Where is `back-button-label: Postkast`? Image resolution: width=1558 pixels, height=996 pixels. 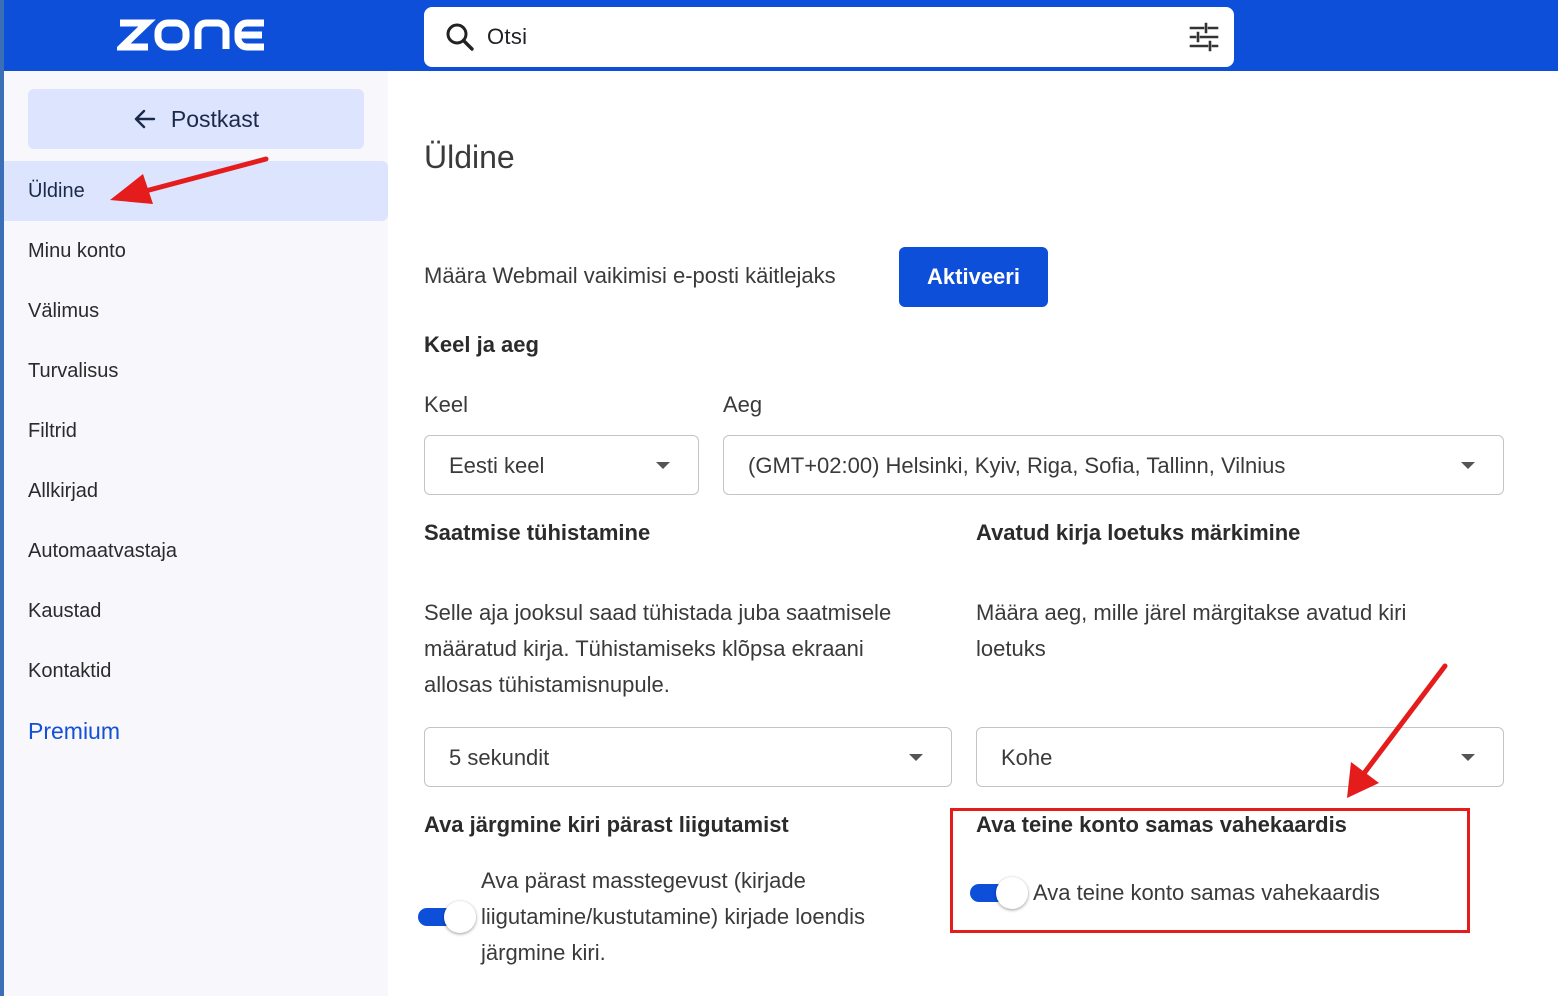 back-button-label: Postkast is located at coordinates (215, 118).